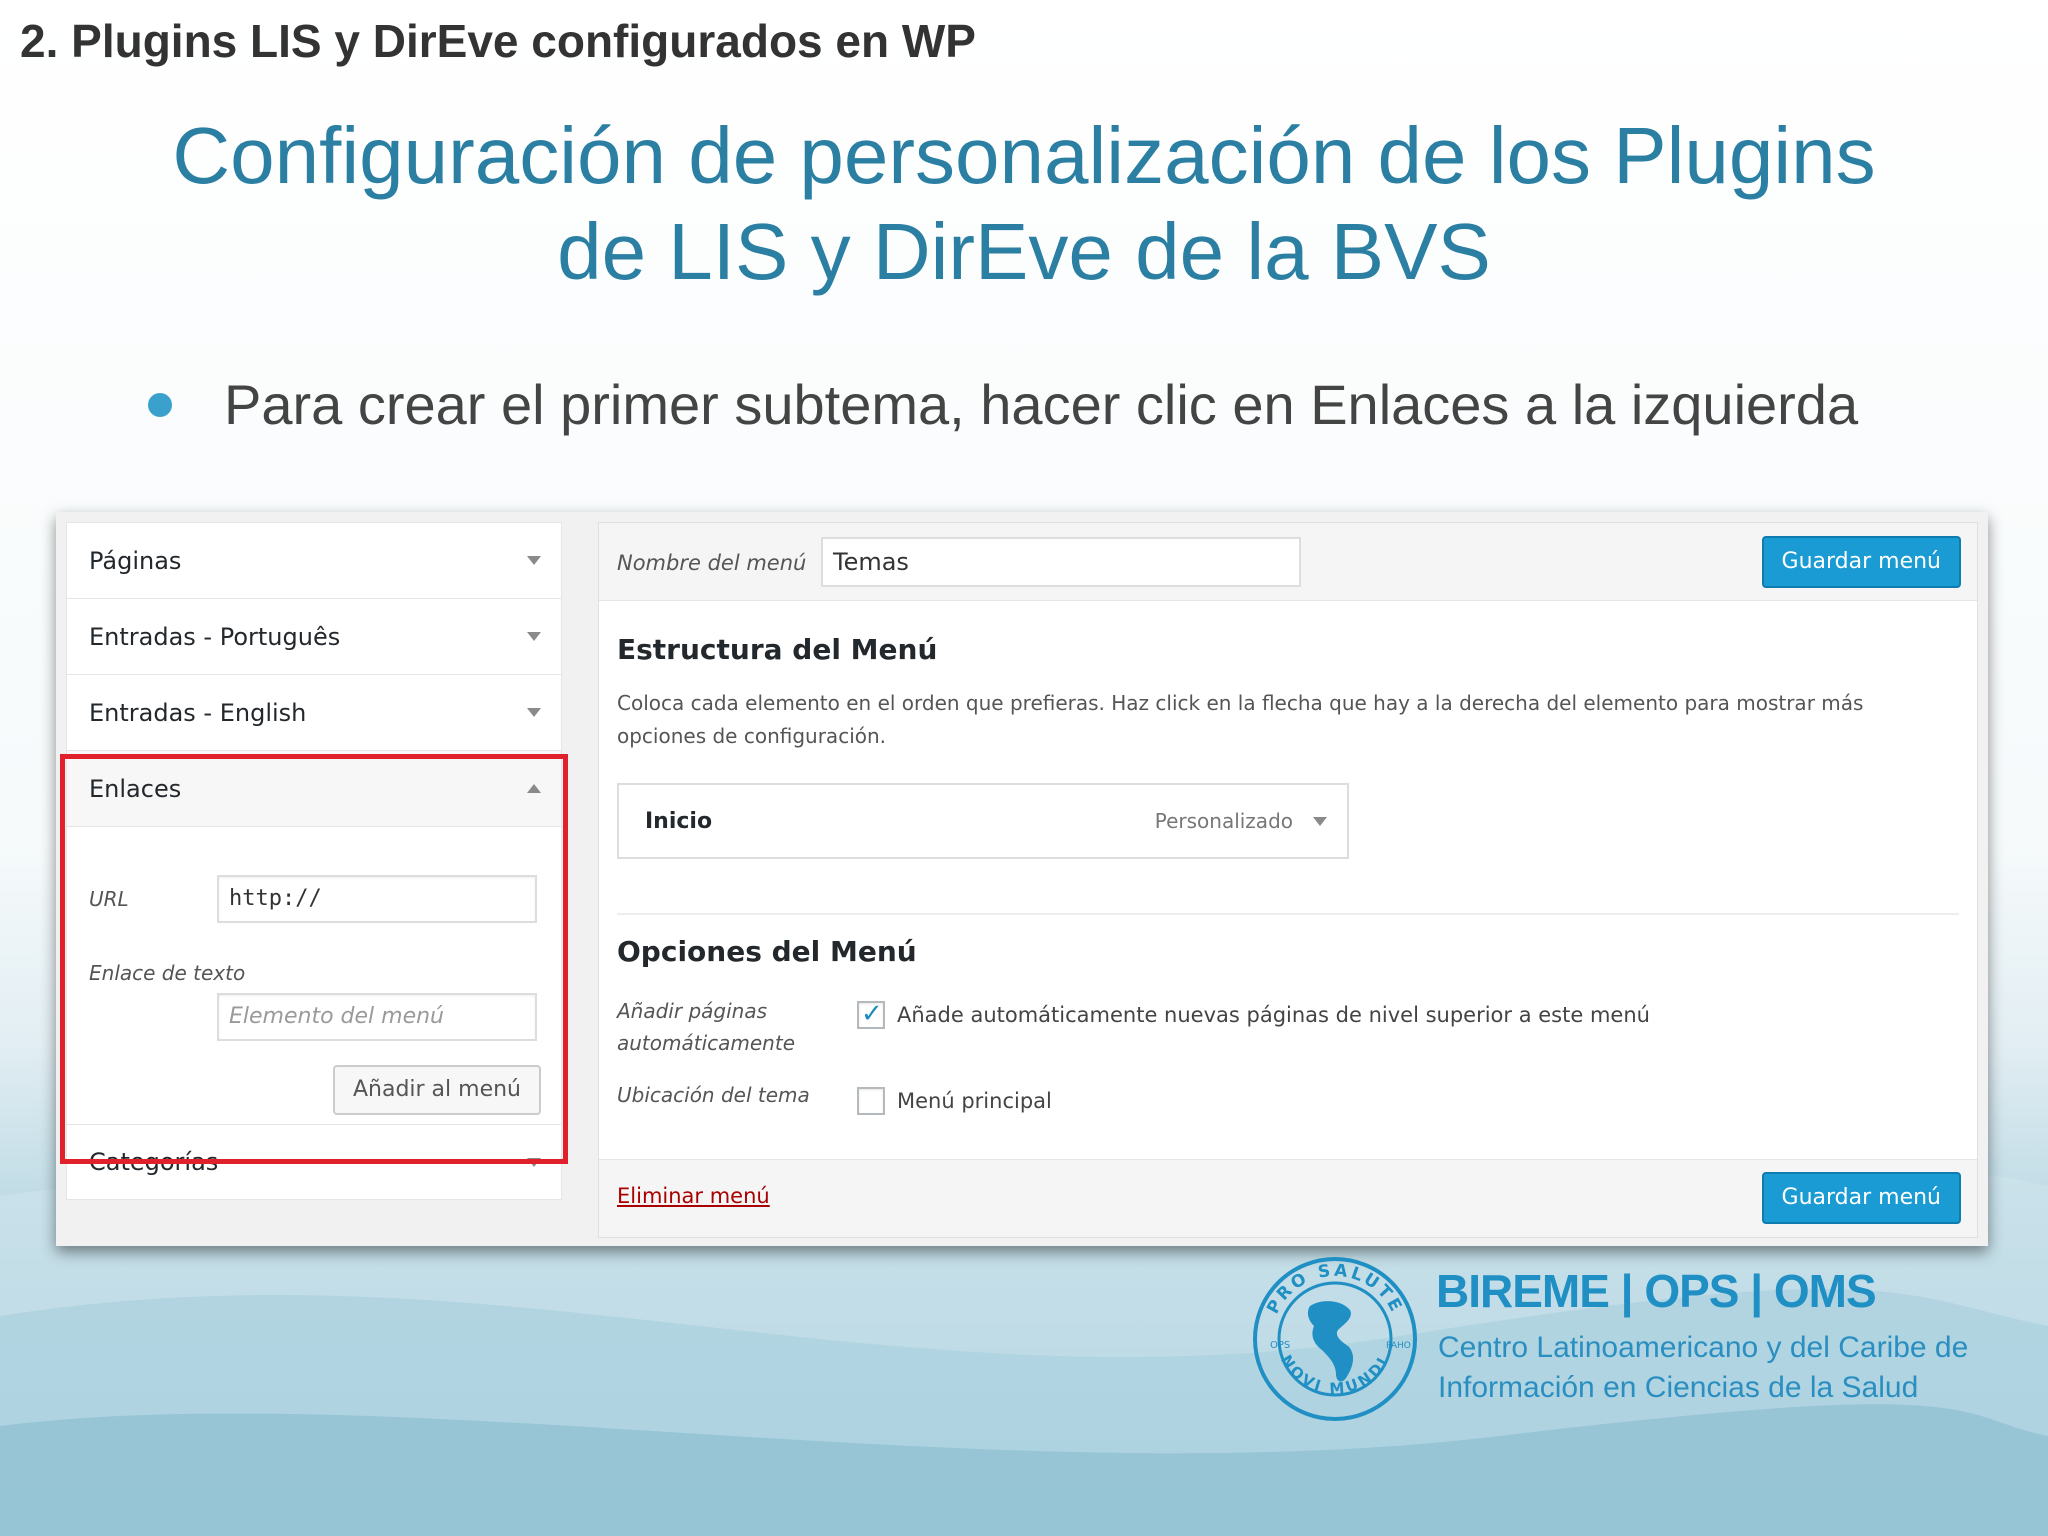  Describe the element at coordinates (534, 788) in the screenshot. I see `chevron-up-icon` at that location.